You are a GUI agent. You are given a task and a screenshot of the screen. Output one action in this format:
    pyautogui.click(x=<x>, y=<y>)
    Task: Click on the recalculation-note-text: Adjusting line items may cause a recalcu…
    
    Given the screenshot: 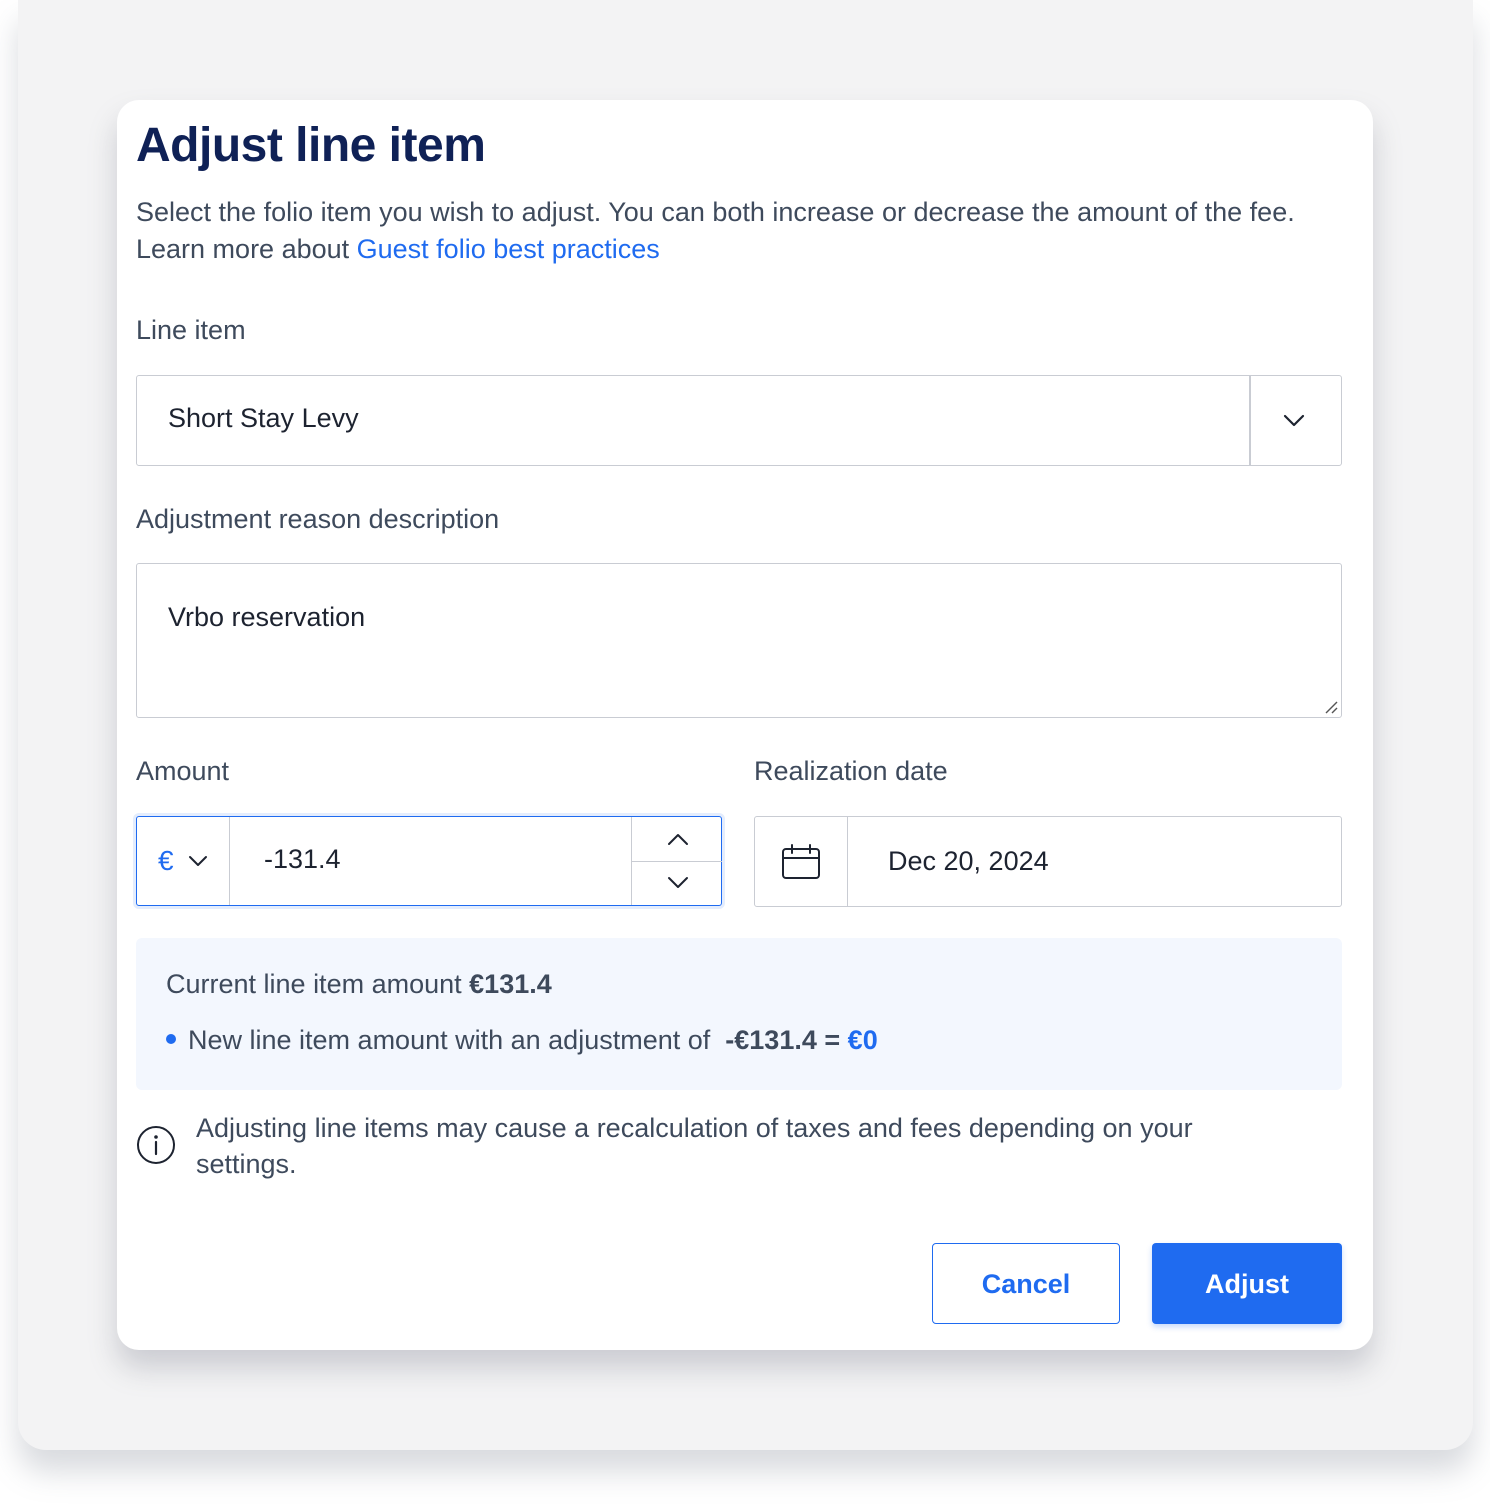 What is the action you would take?
    pyautogui.click(x=694, y=1146)
    